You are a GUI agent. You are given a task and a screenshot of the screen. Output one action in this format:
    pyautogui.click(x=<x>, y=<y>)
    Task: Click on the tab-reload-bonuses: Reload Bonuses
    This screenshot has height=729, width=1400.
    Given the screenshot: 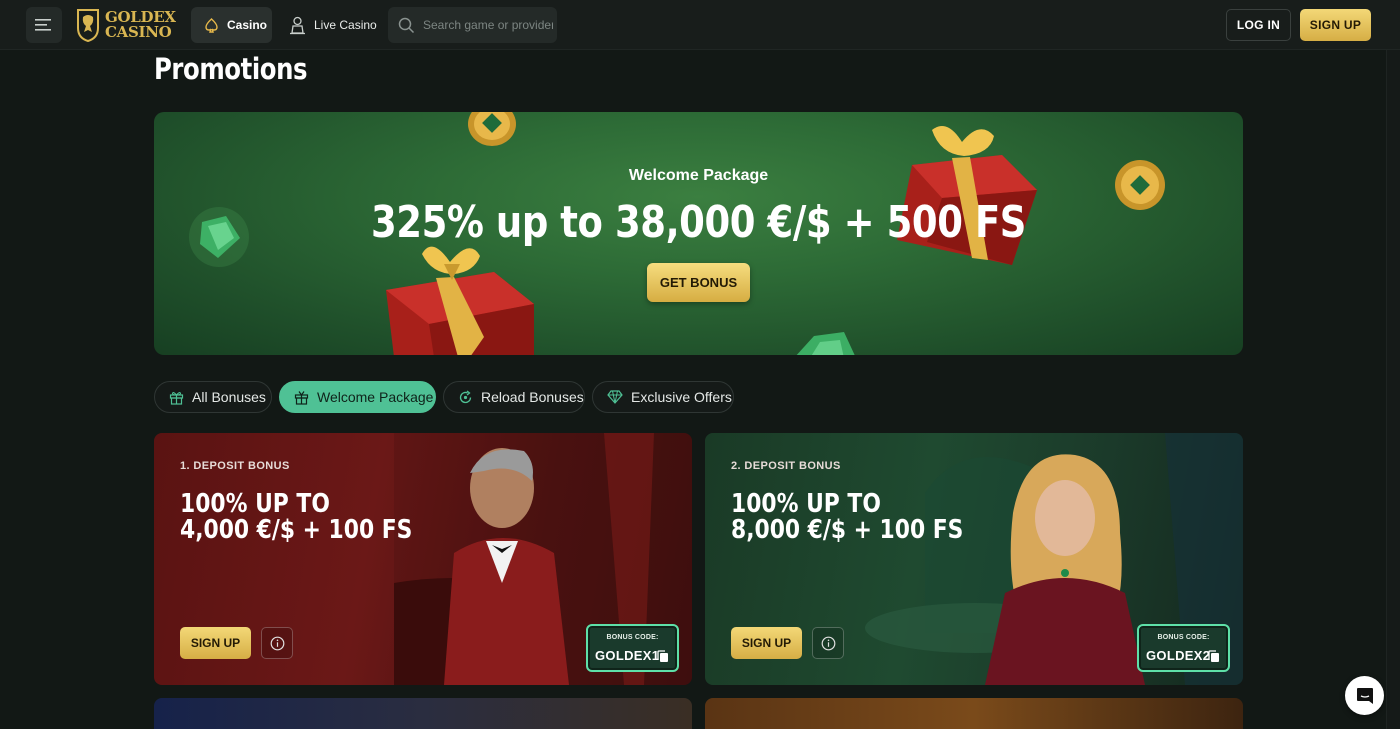 What is the action you would take?
    pyautogui.click(x=514, y=397)
    